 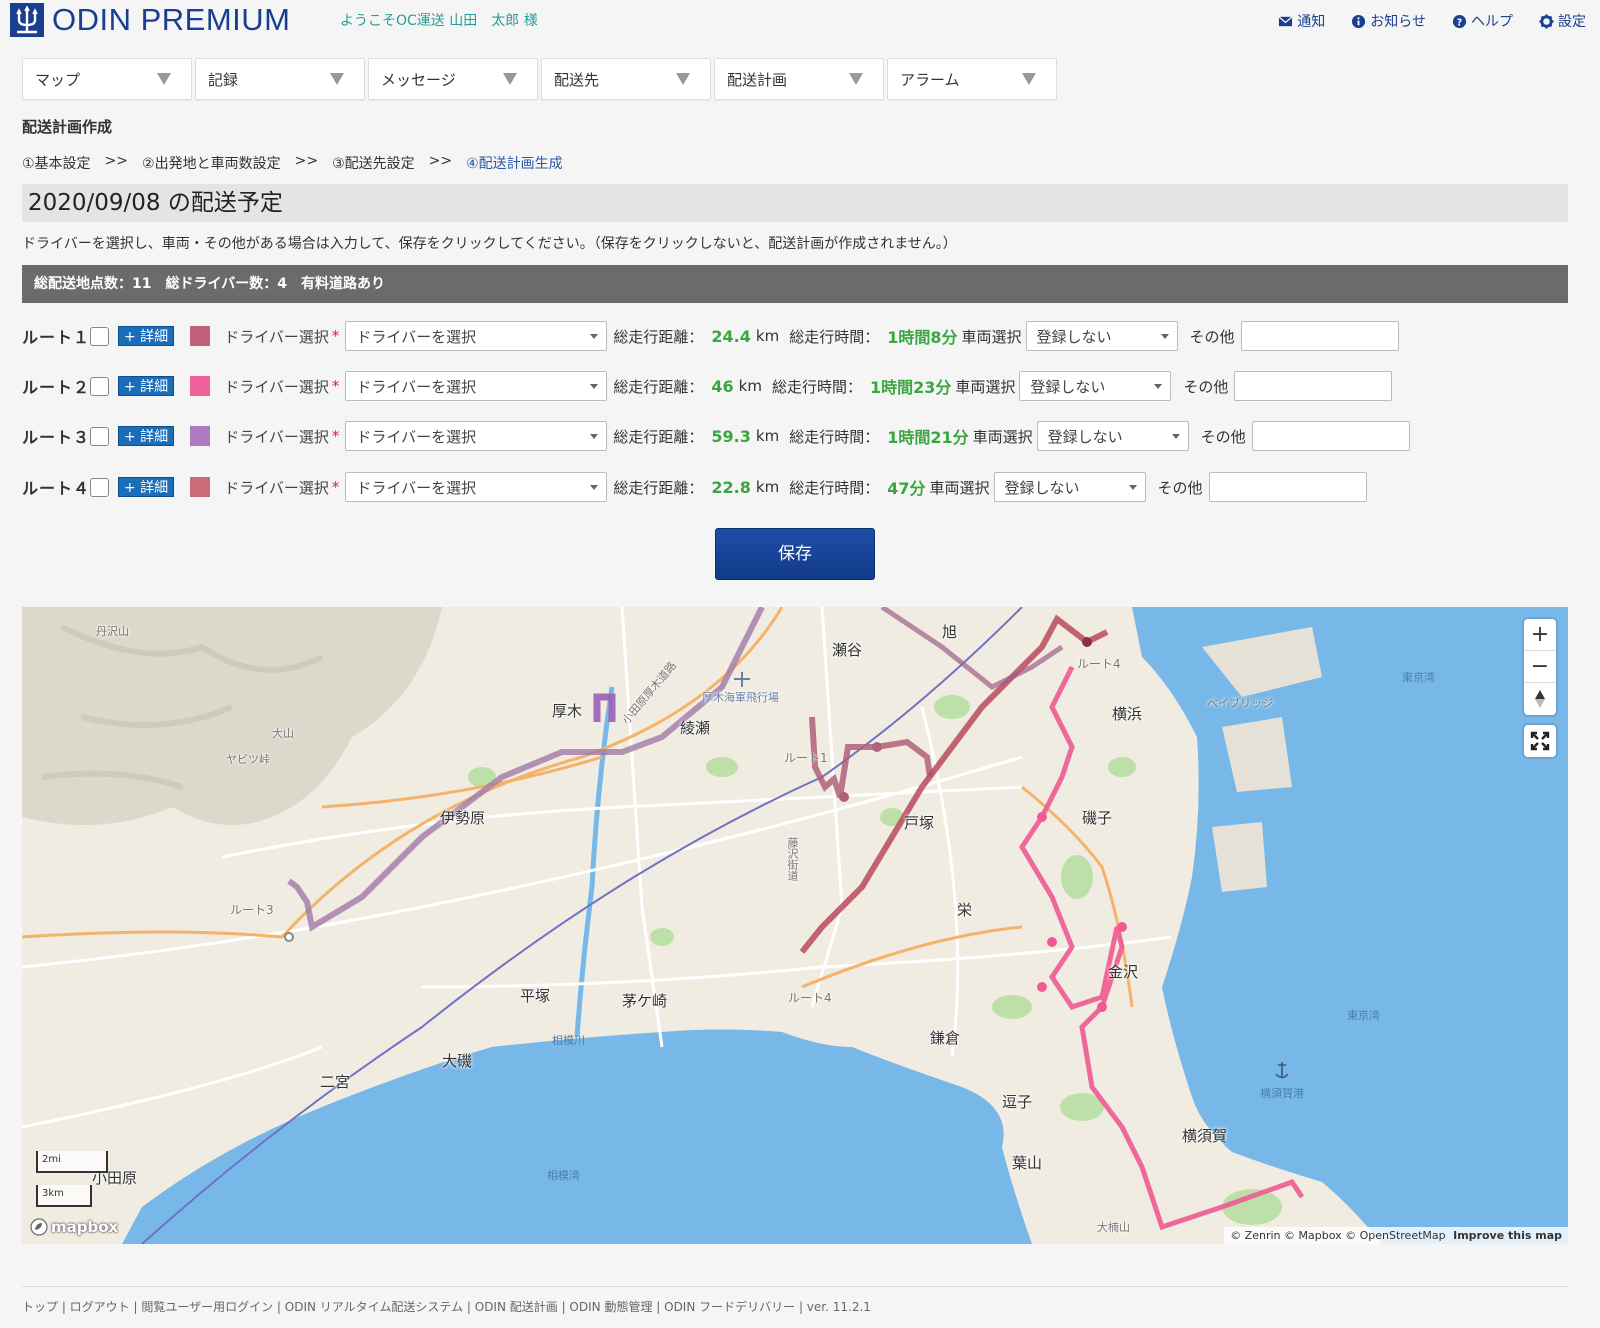 What do you see at coordinates (280, 79) in the screenshot?
I see `nav-records-dropdown: 記録` at bounding box center [280, 79].